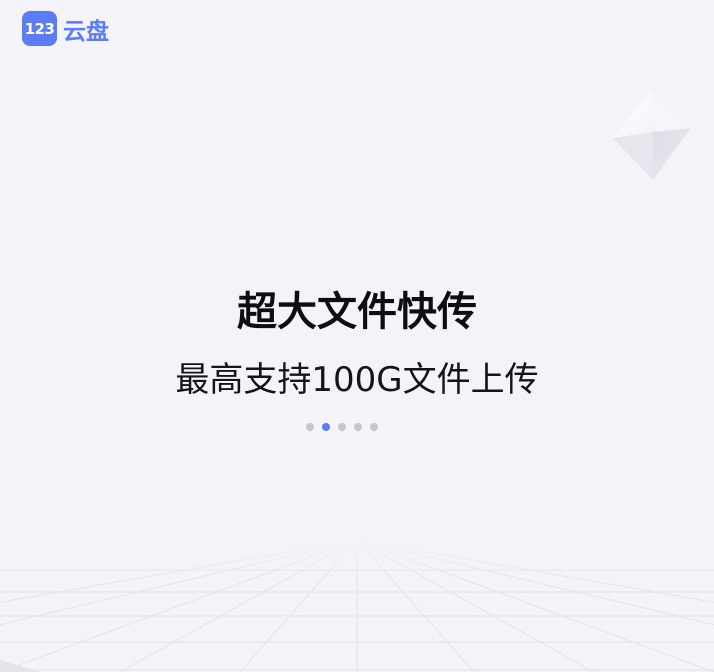 The height and width of the screenshot is (672, 714). I want to click on brand-logo: 123 云盘, so click(65, 28).